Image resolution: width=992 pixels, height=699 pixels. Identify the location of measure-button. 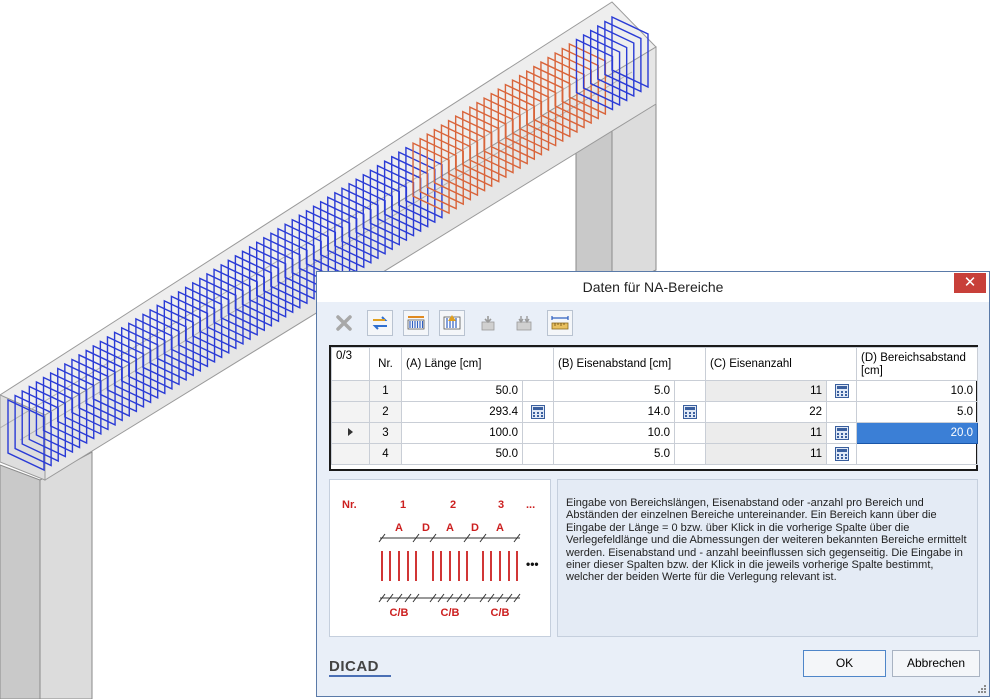
(560, 323).